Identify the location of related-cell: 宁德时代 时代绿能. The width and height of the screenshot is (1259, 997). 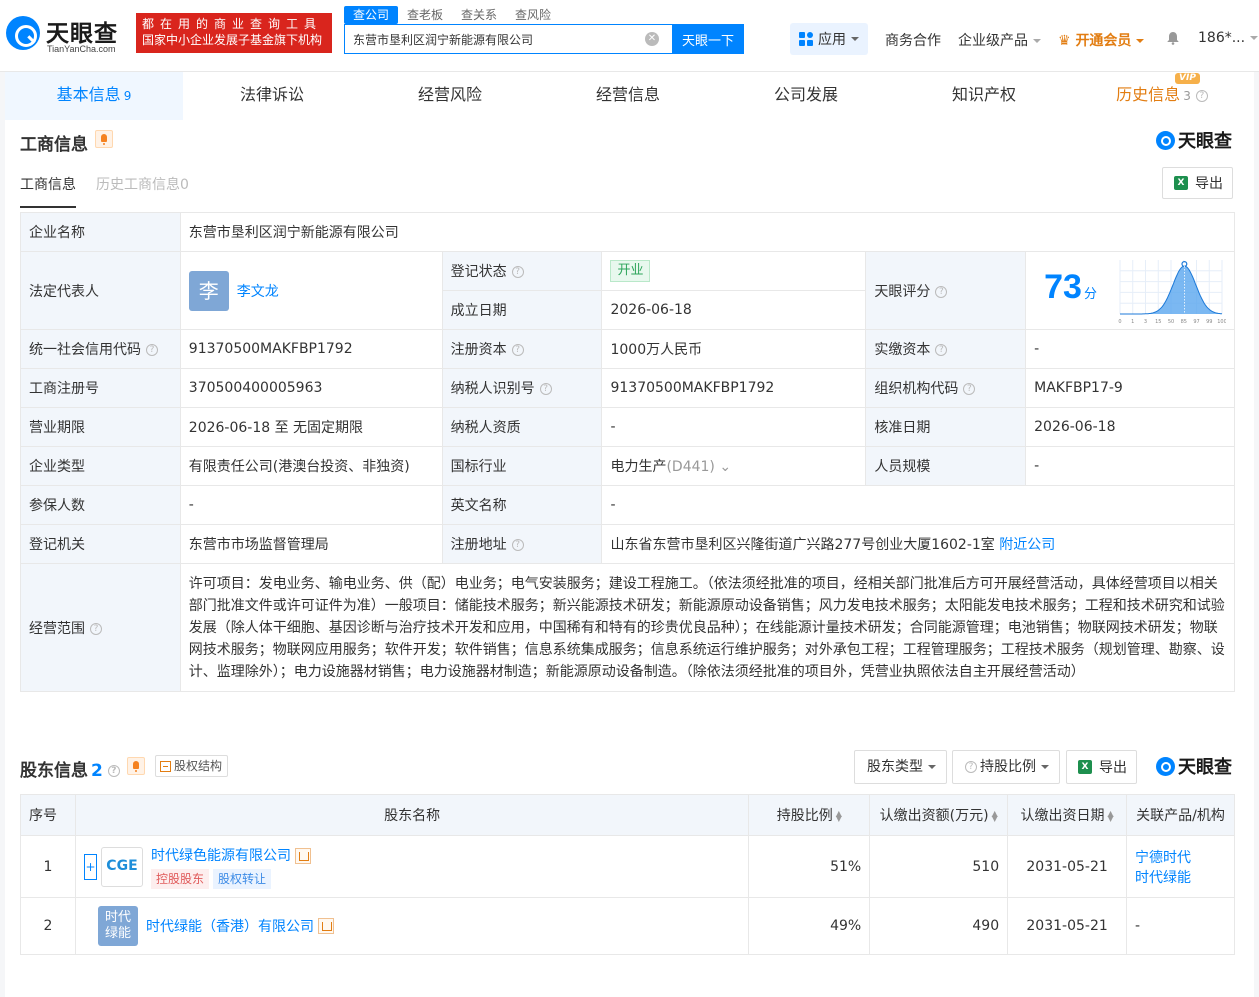
(1180, 866).